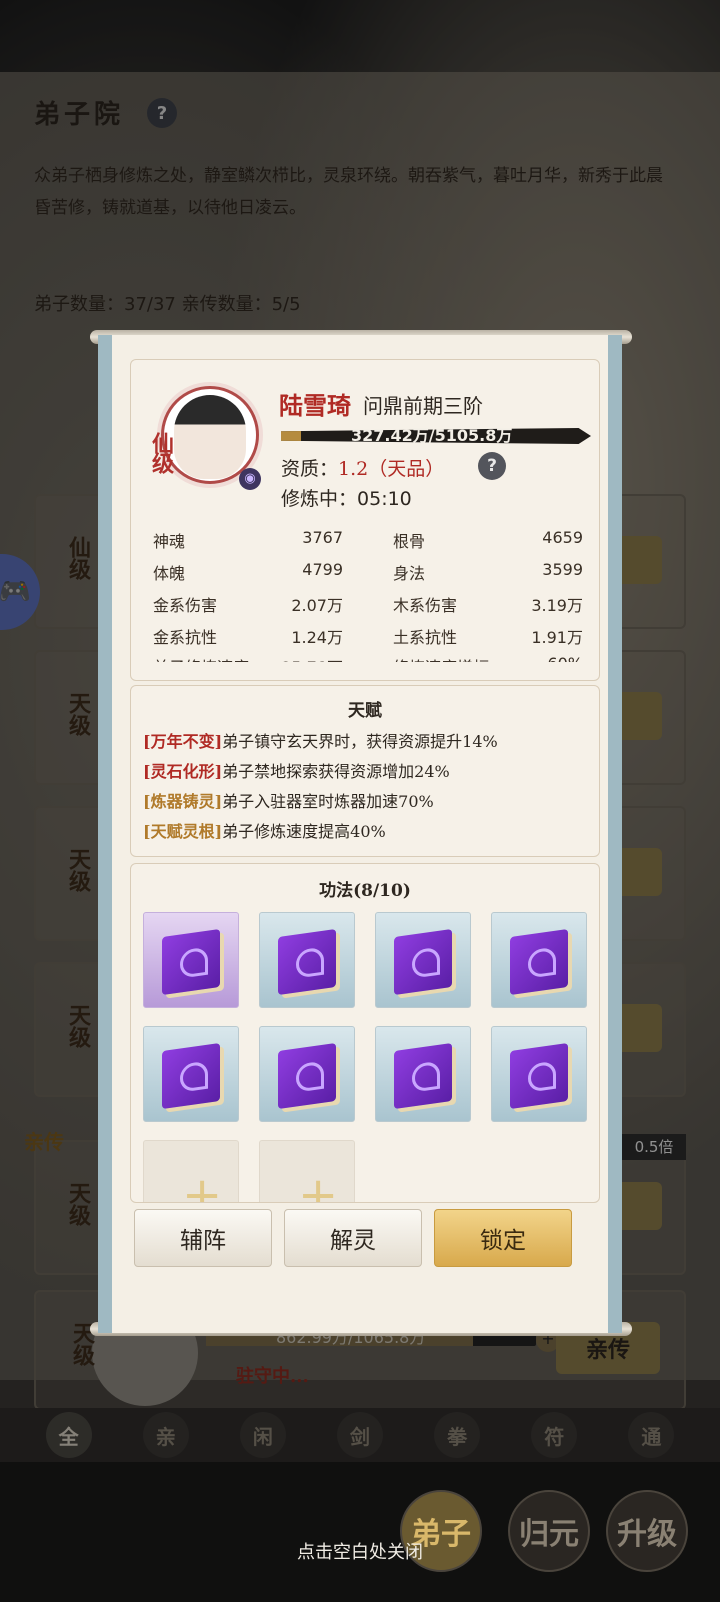 This screenshot has height=1602, width=720. What do you see at coordinates (201, 658) in the screenshot?
I see `stat-label: 弟子修炼速度` at bounding box center [201, 658].